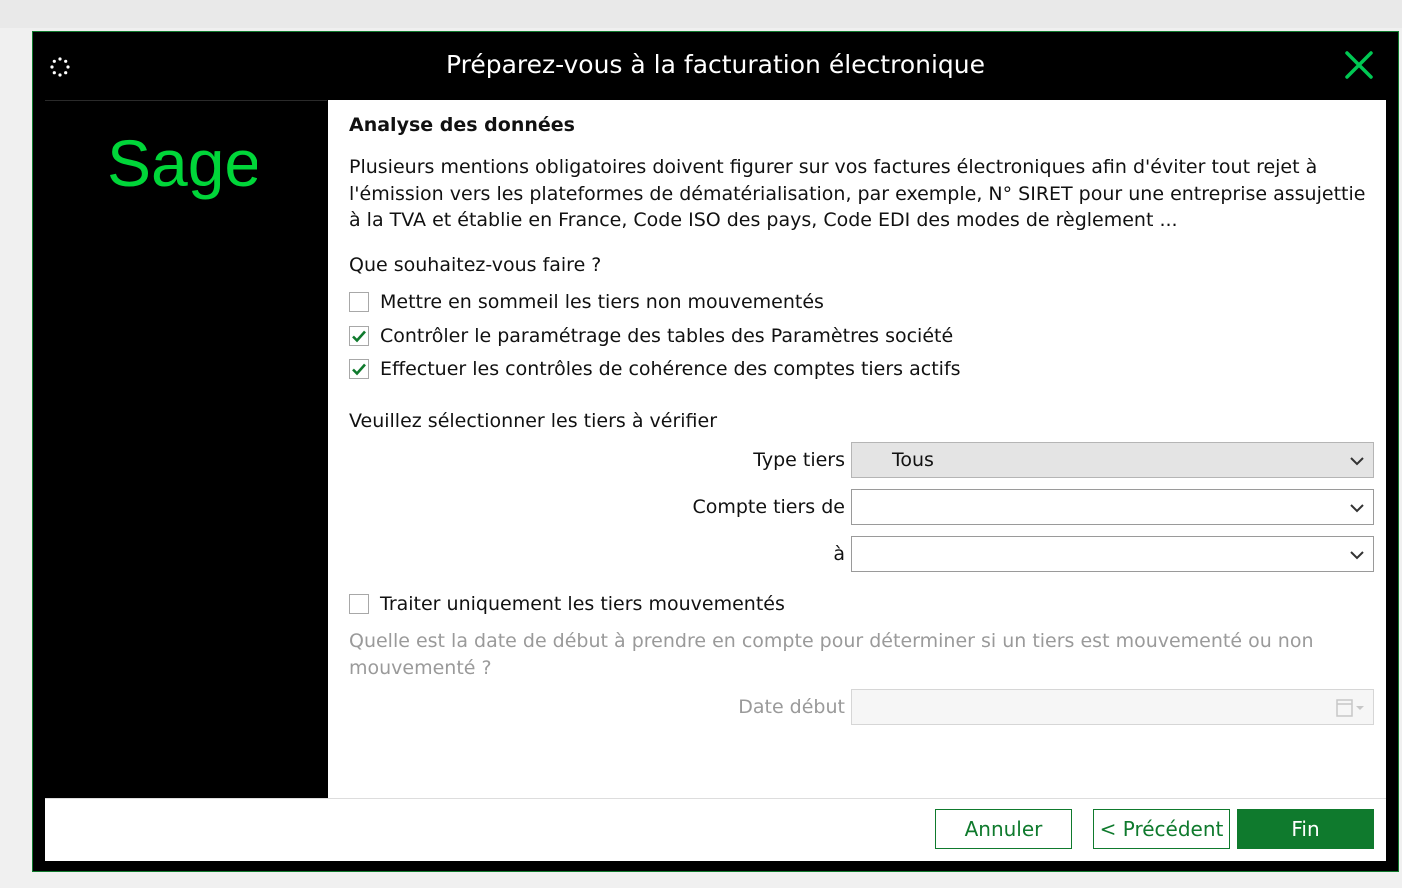 This screenshot has height=888, width=1402. Describe the element at coordinates (768, 507) in the screenshot. I see `compte-de-label: Compte tiers de` at that location.